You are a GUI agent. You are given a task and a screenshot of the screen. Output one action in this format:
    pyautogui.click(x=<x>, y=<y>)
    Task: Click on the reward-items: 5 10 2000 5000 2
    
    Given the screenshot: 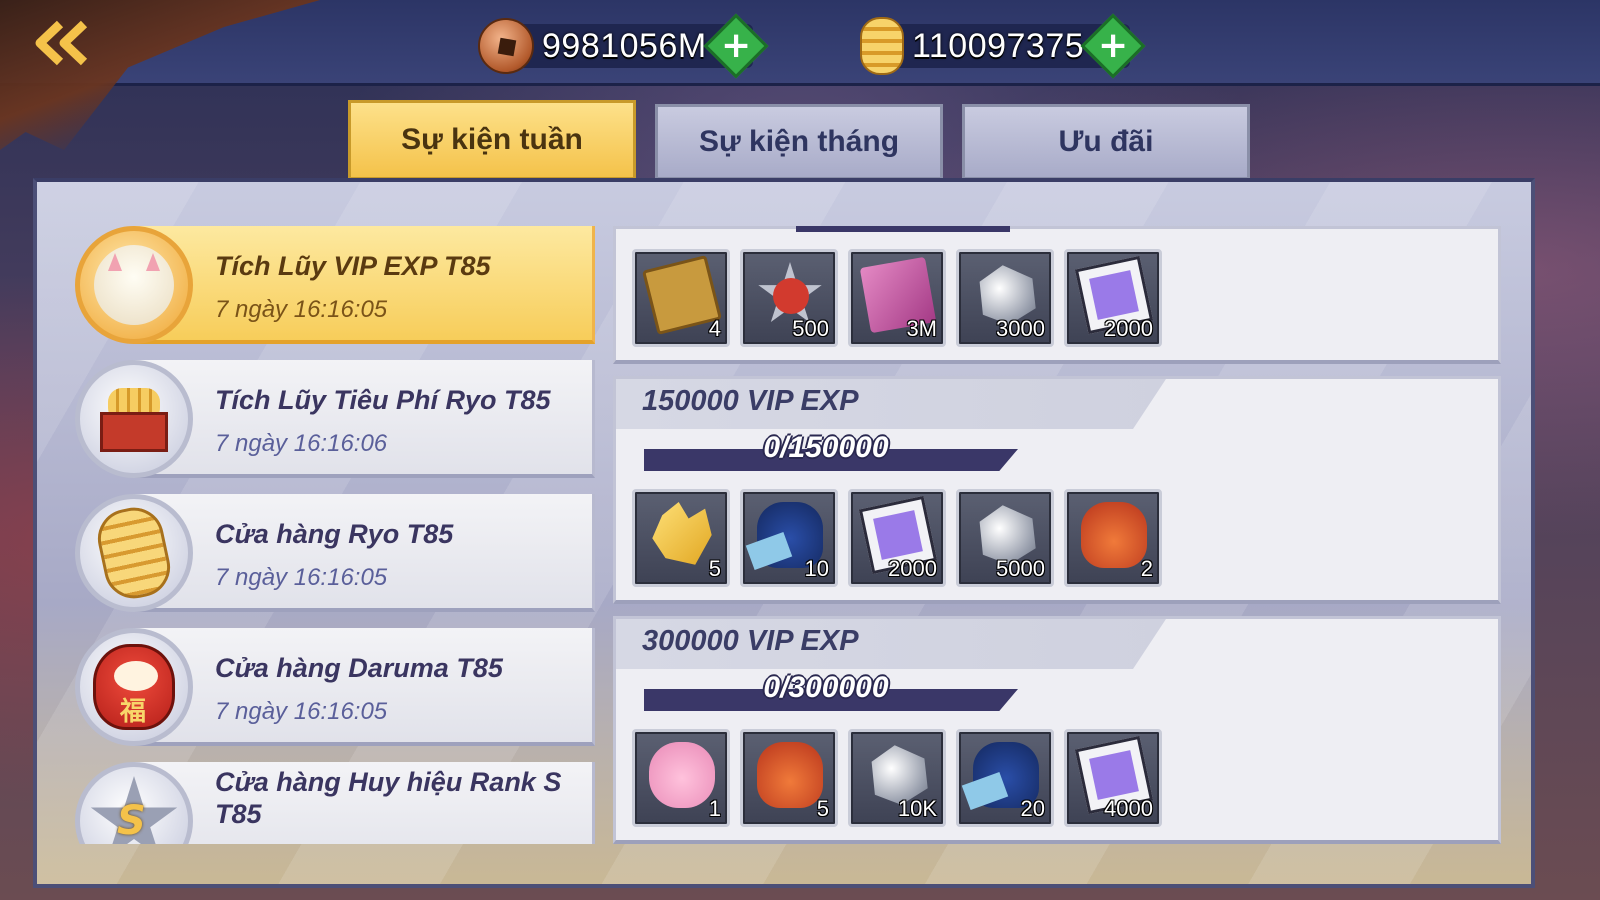 What is the action you would take?
    pyautogui.click(x=897, y=538)
    